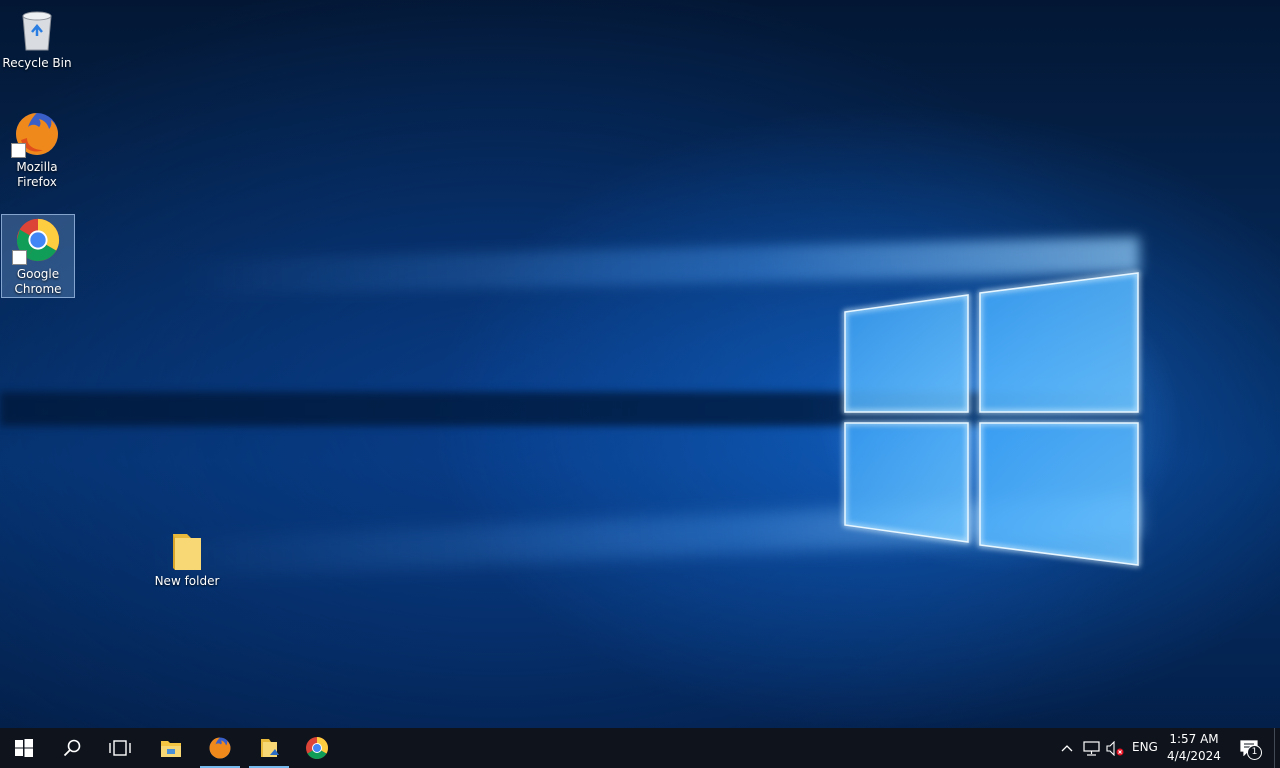 This screenshot has width=1280, height=768. I want to click on desktop-icon-label: Mozilla Firefox, so click(37, 174).